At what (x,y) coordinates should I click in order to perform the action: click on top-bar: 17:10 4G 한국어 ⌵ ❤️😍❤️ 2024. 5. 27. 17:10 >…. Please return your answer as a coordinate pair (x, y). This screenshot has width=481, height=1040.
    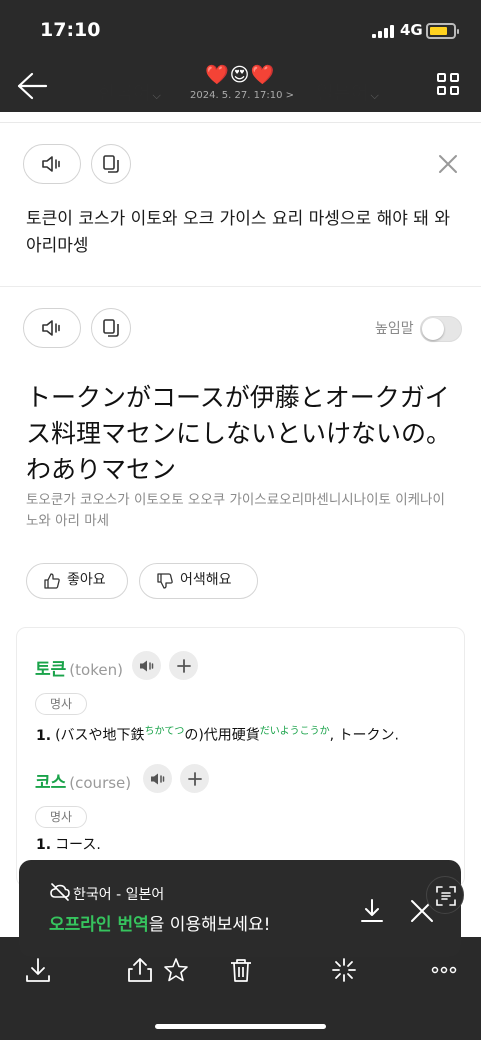
    Looking at the image, I should click on (240, 56).